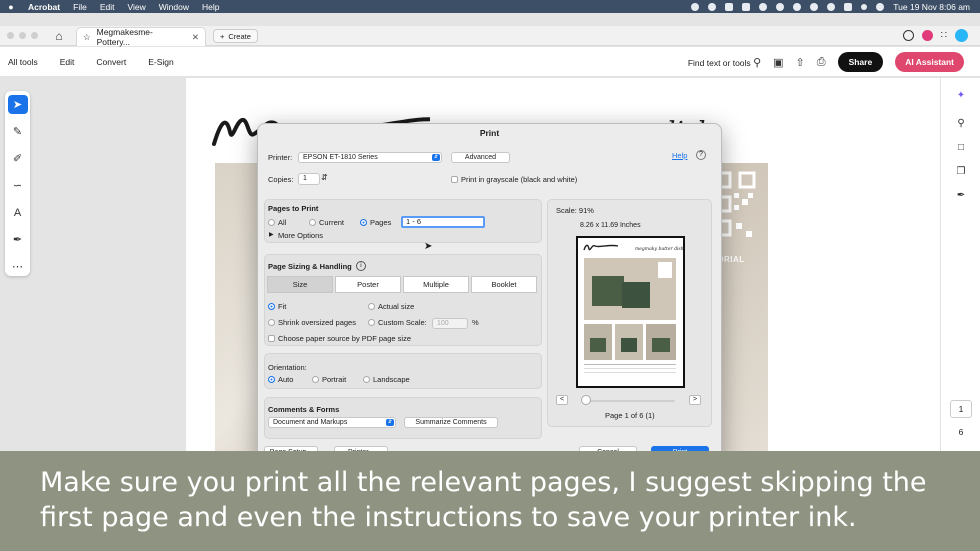  I want to click on menu-all-tools: All tools, so click(23, 62).